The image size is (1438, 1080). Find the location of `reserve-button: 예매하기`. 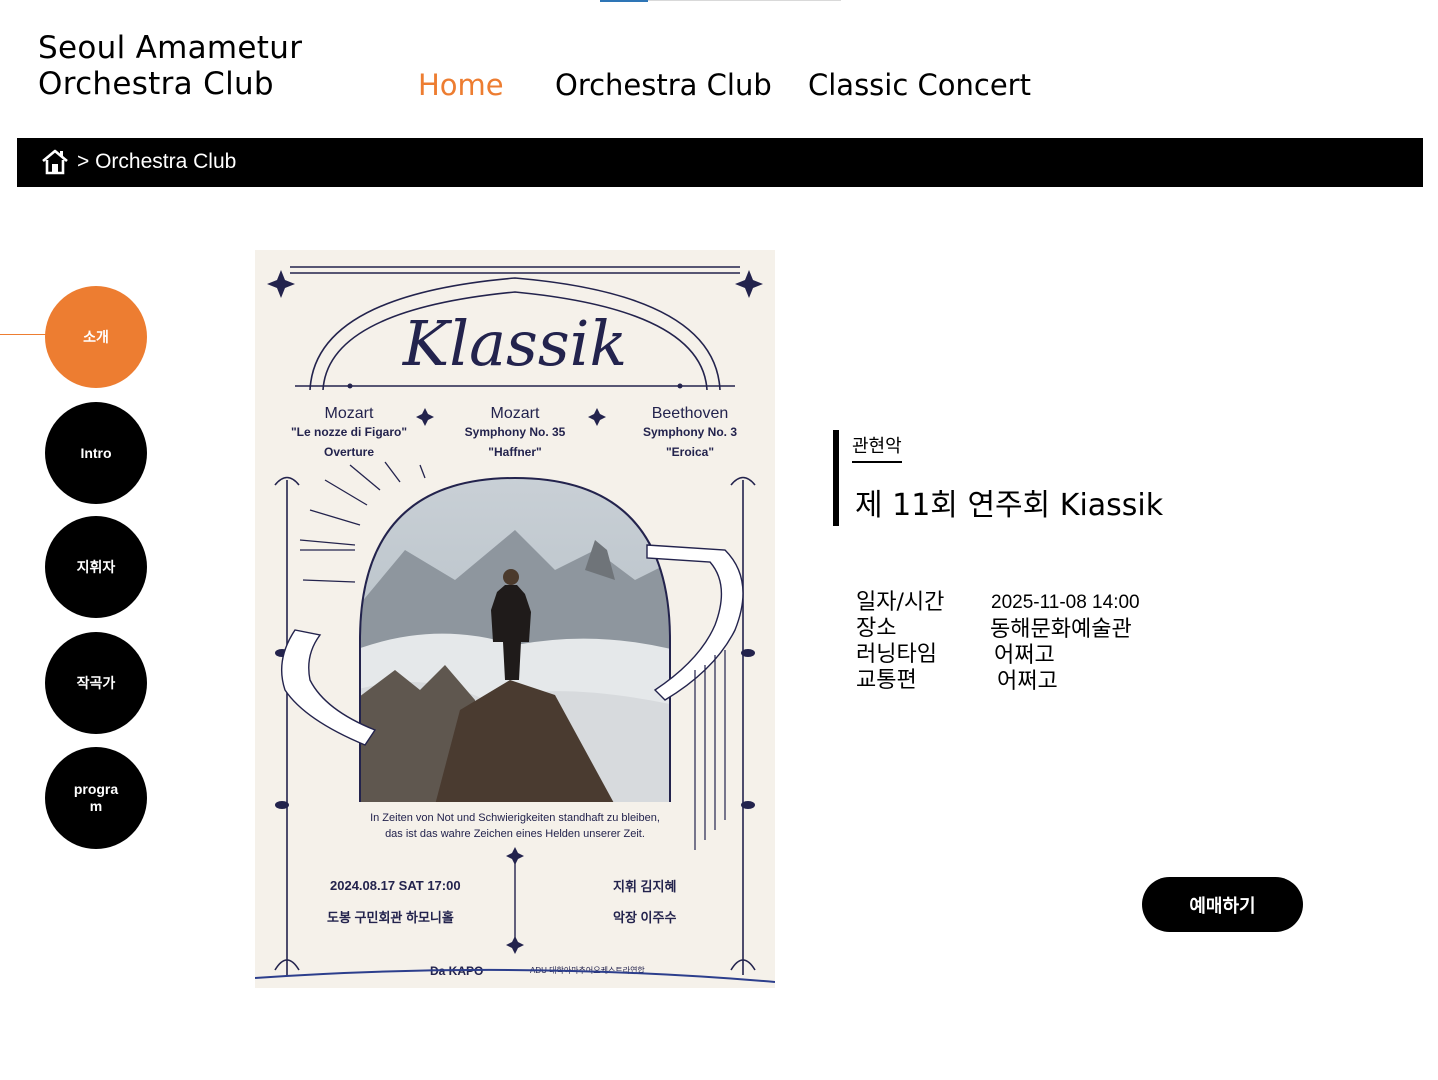

reserve-button: 예매하기 is located at coordinates (1222, 904).